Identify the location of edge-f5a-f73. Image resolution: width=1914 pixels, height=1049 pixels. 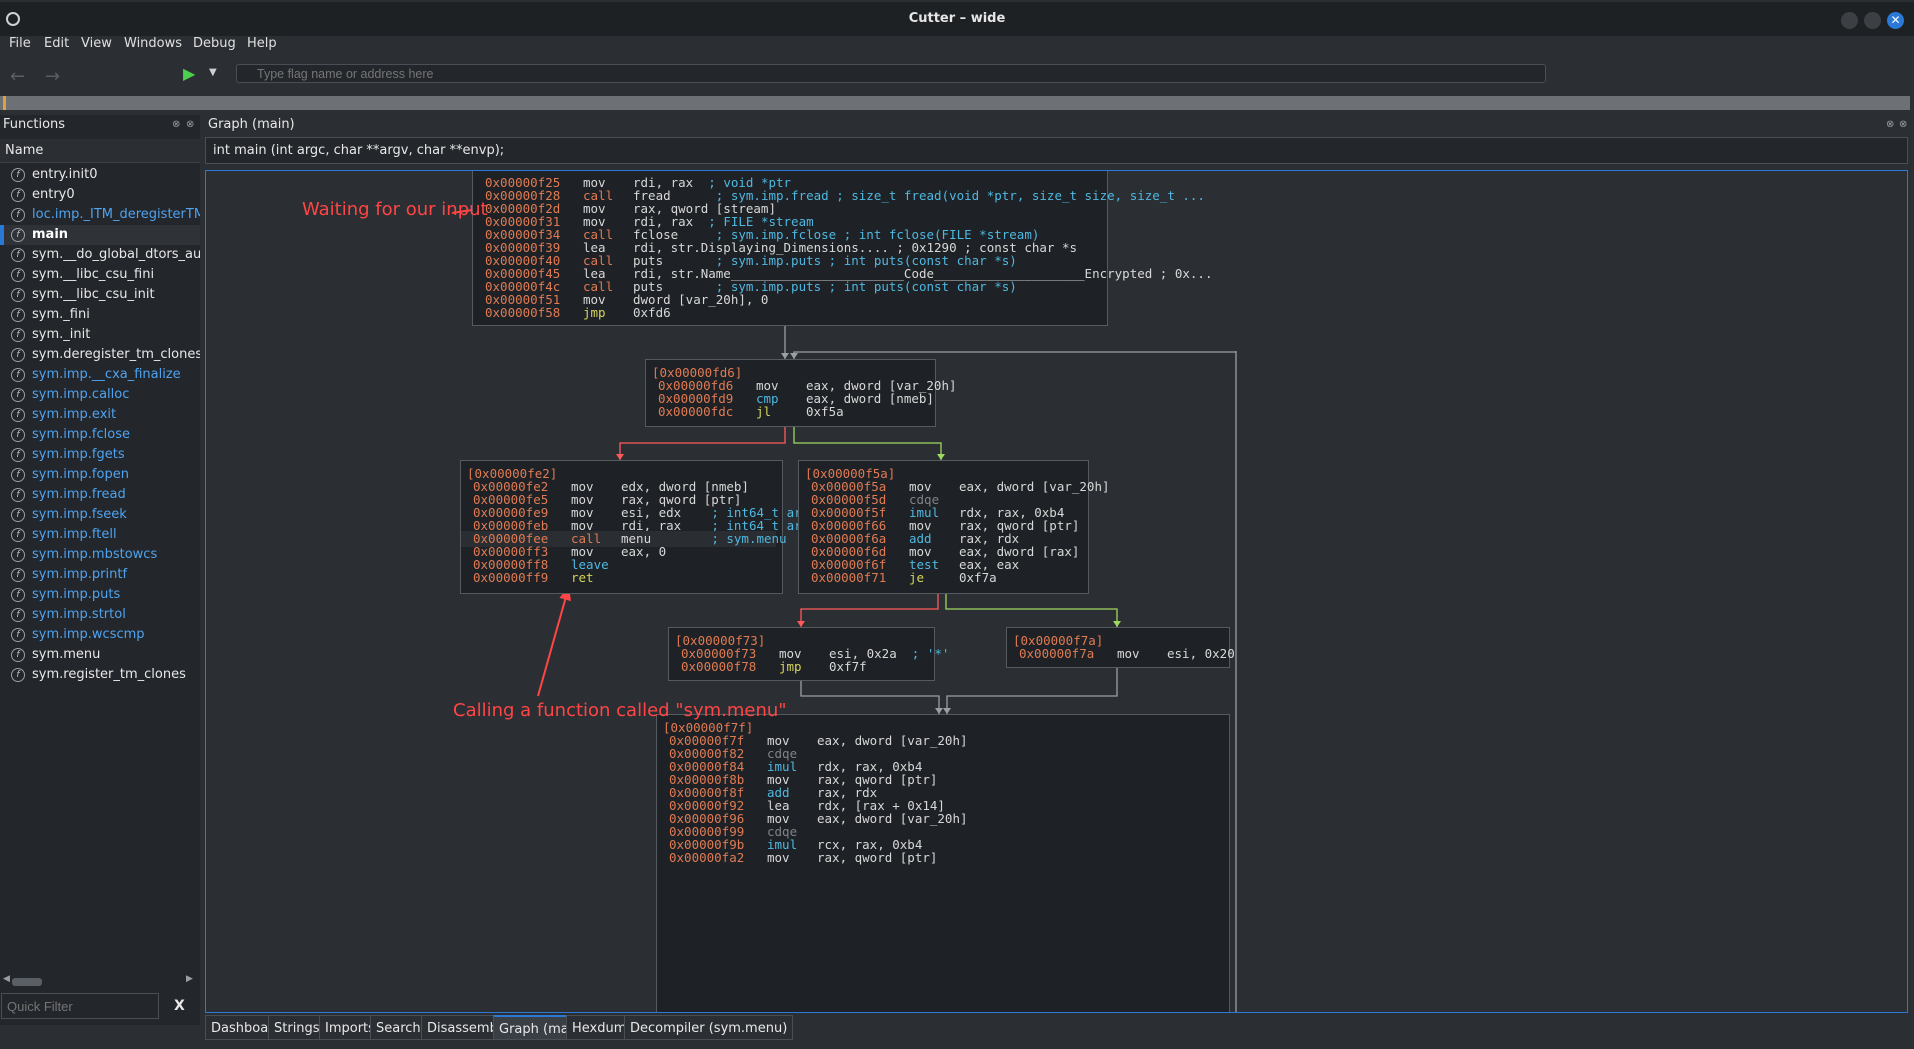
(869, 610).